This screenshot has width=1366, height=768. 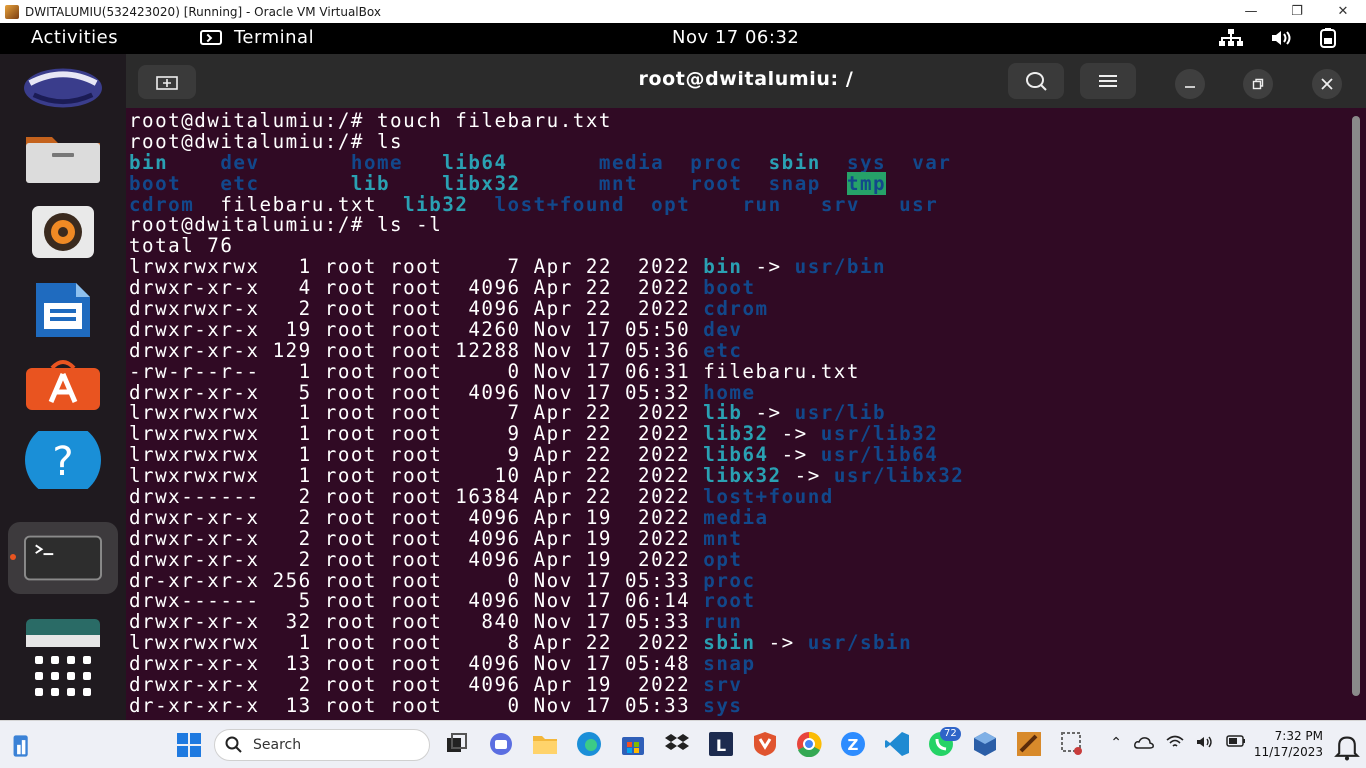 What do you see at coordinates (1205, 742) in the screenshot?
I see `speaker-icon` at bounding box center [1205, 742].